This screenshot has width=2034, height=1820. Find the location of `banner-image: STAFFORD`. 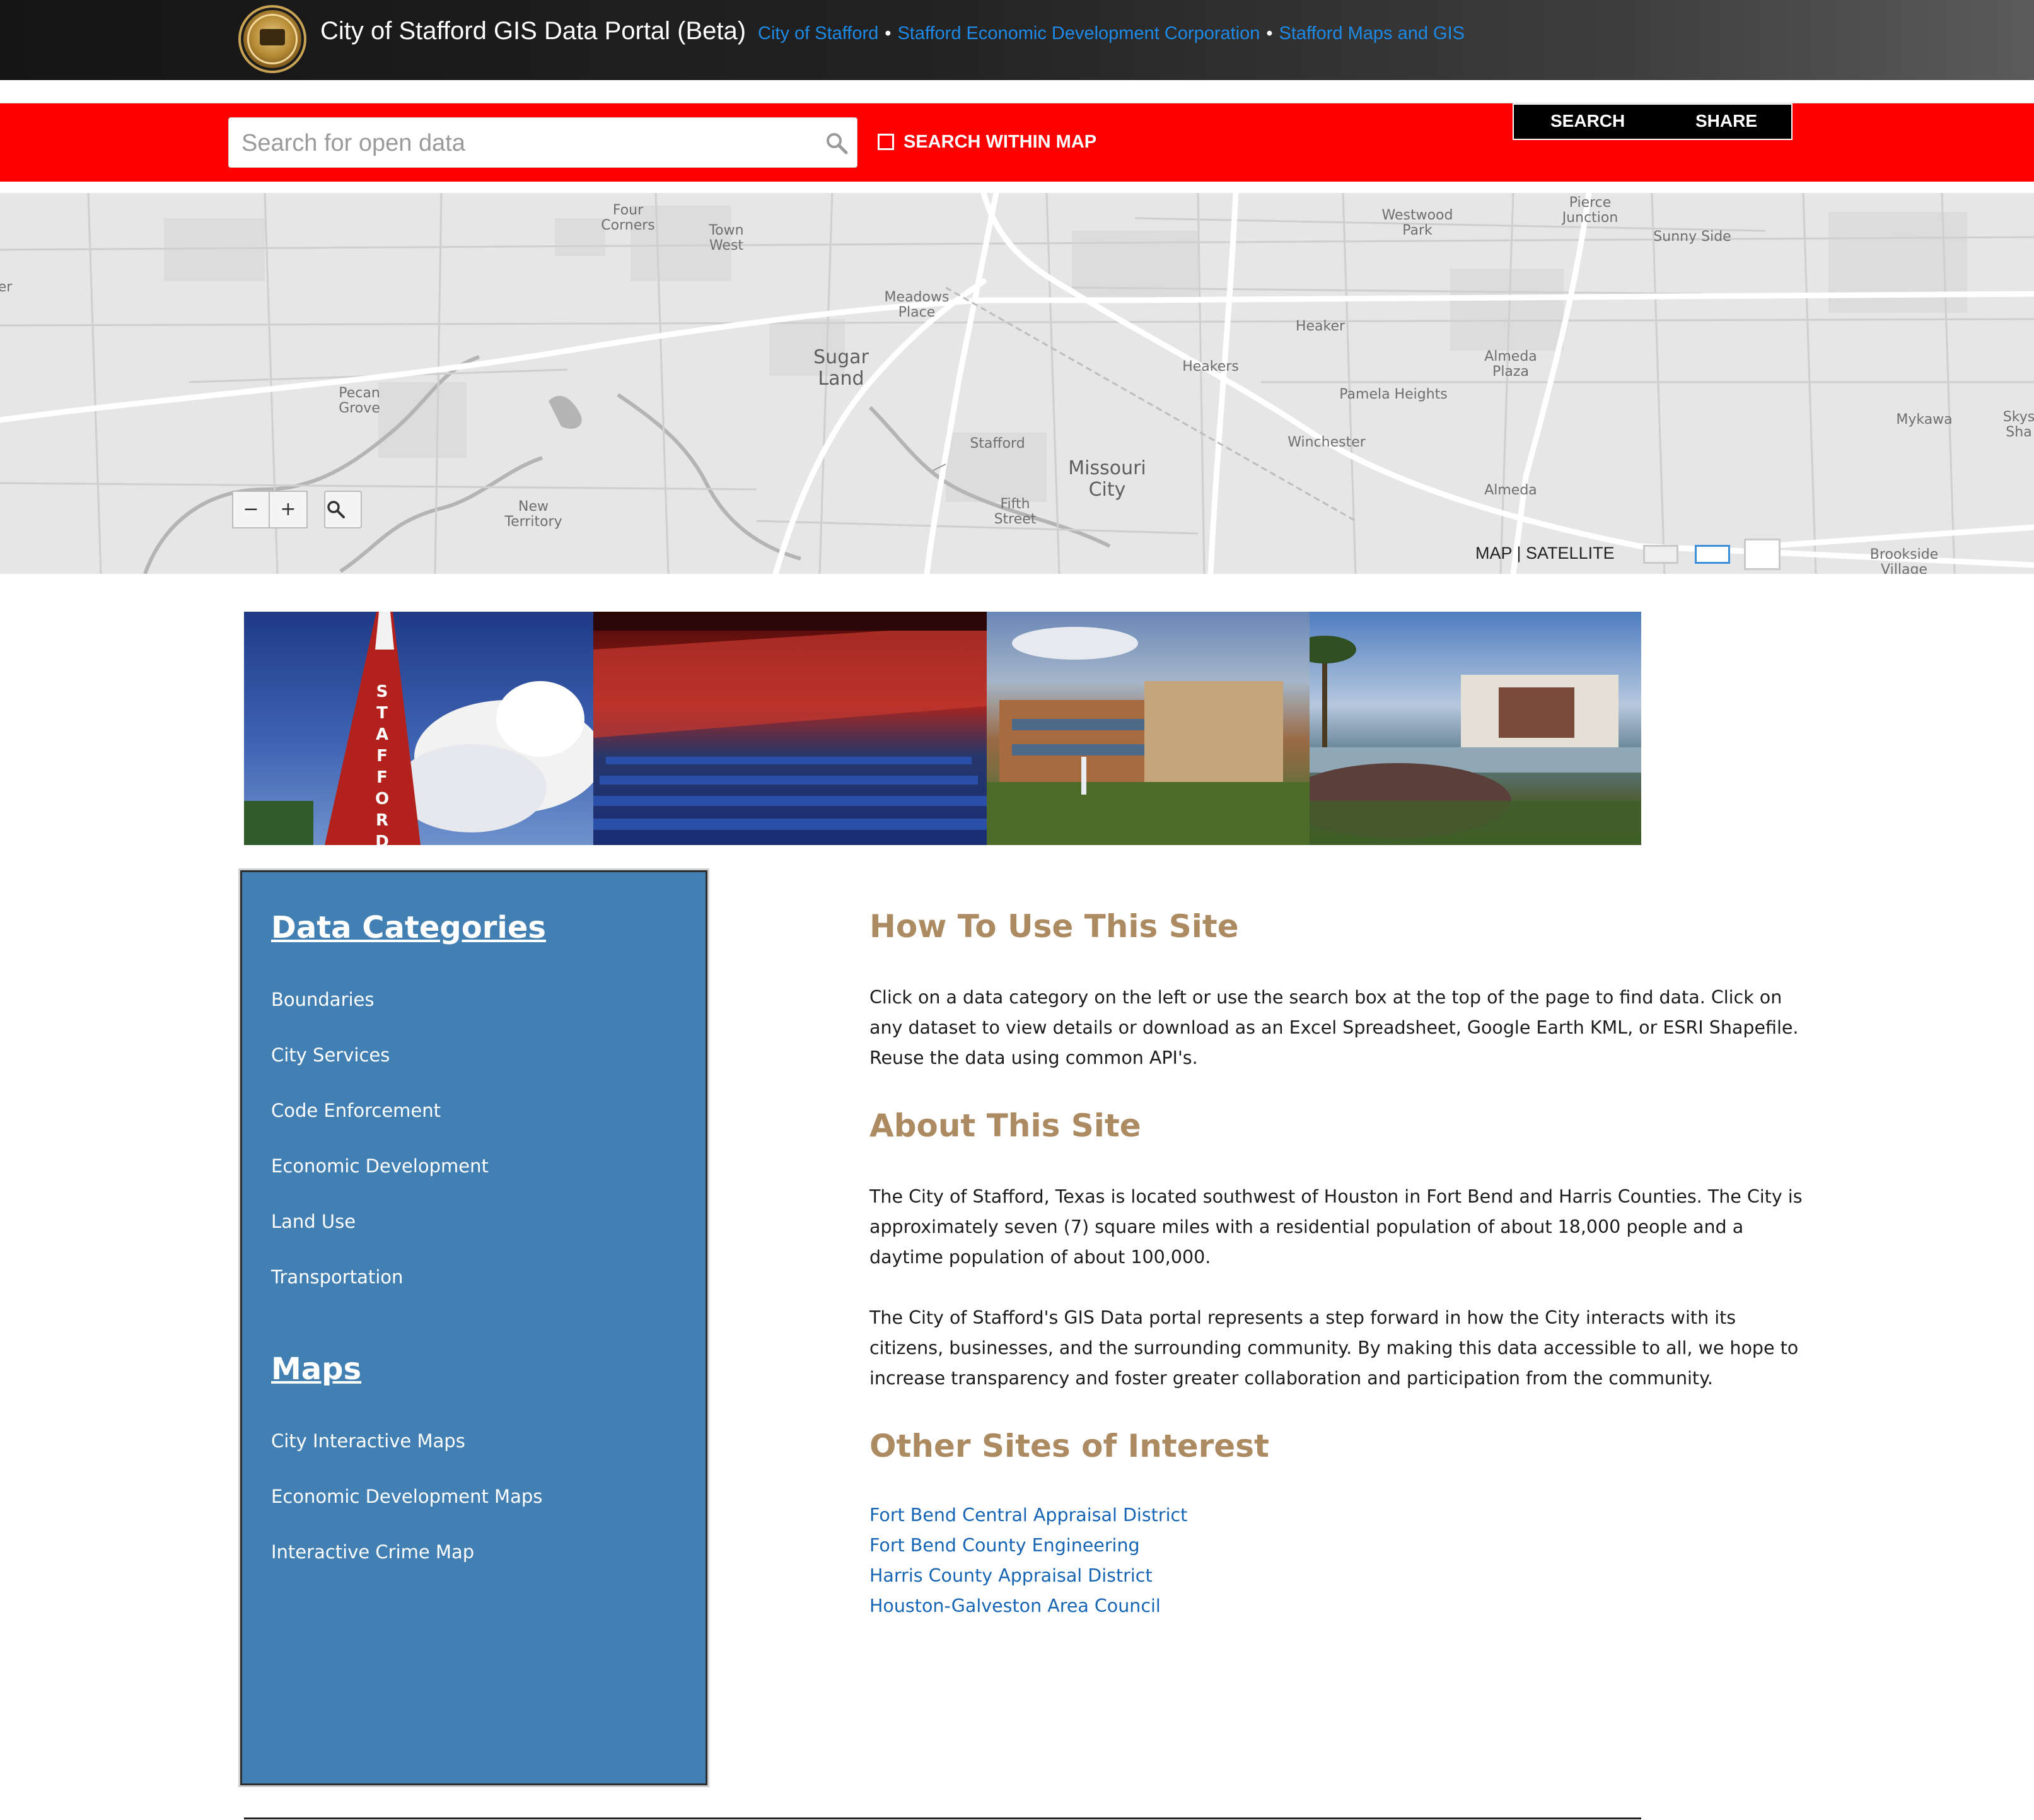

banner-image: STAFFORD is located at coordinates (942, 728).